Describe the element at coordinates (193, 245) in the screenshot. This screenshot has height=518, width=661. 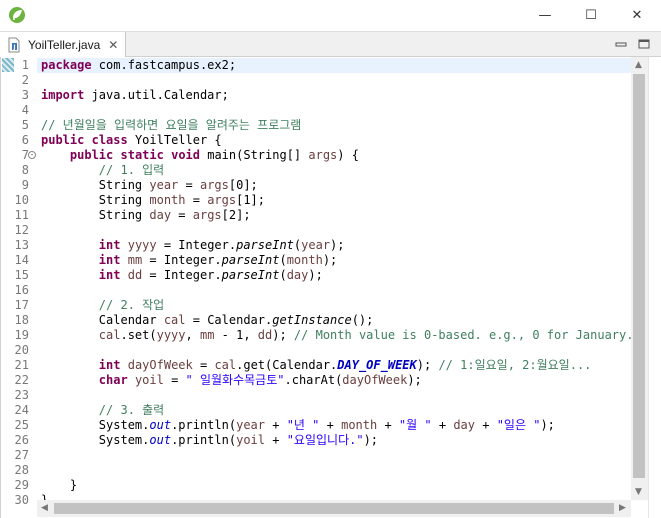
I see `code-line: int yyyy = Integer.parseInt(year);` at that location.